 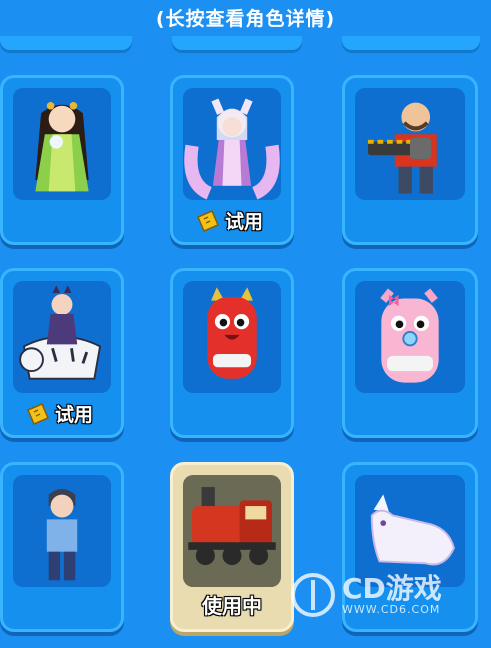 What do you see at coordinates (62, 146) in the screenshot?
I see `girl-green-dress-icon` at bounding box center [62, 146].